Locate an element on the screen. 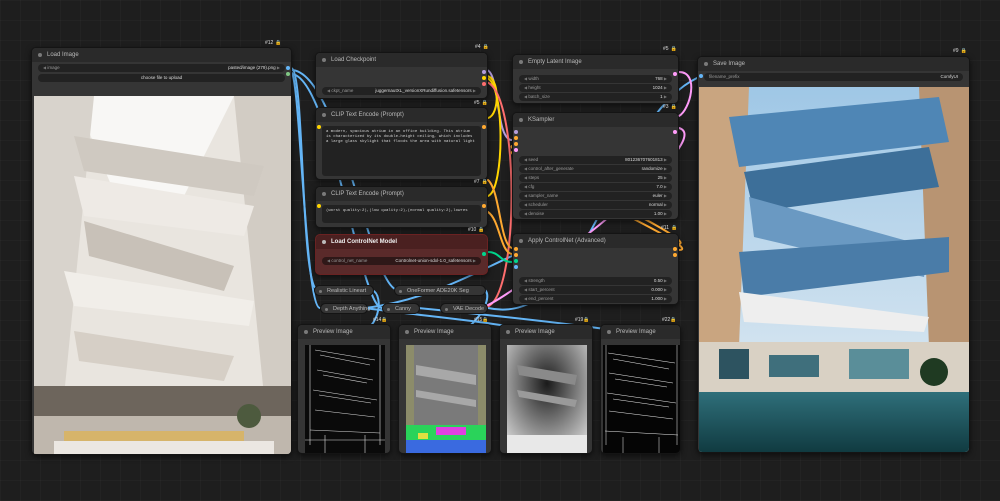 This screenshot has width=1000, height=501. empty-latent-title: Empty Latent Image is located at coordinates (595, 62).